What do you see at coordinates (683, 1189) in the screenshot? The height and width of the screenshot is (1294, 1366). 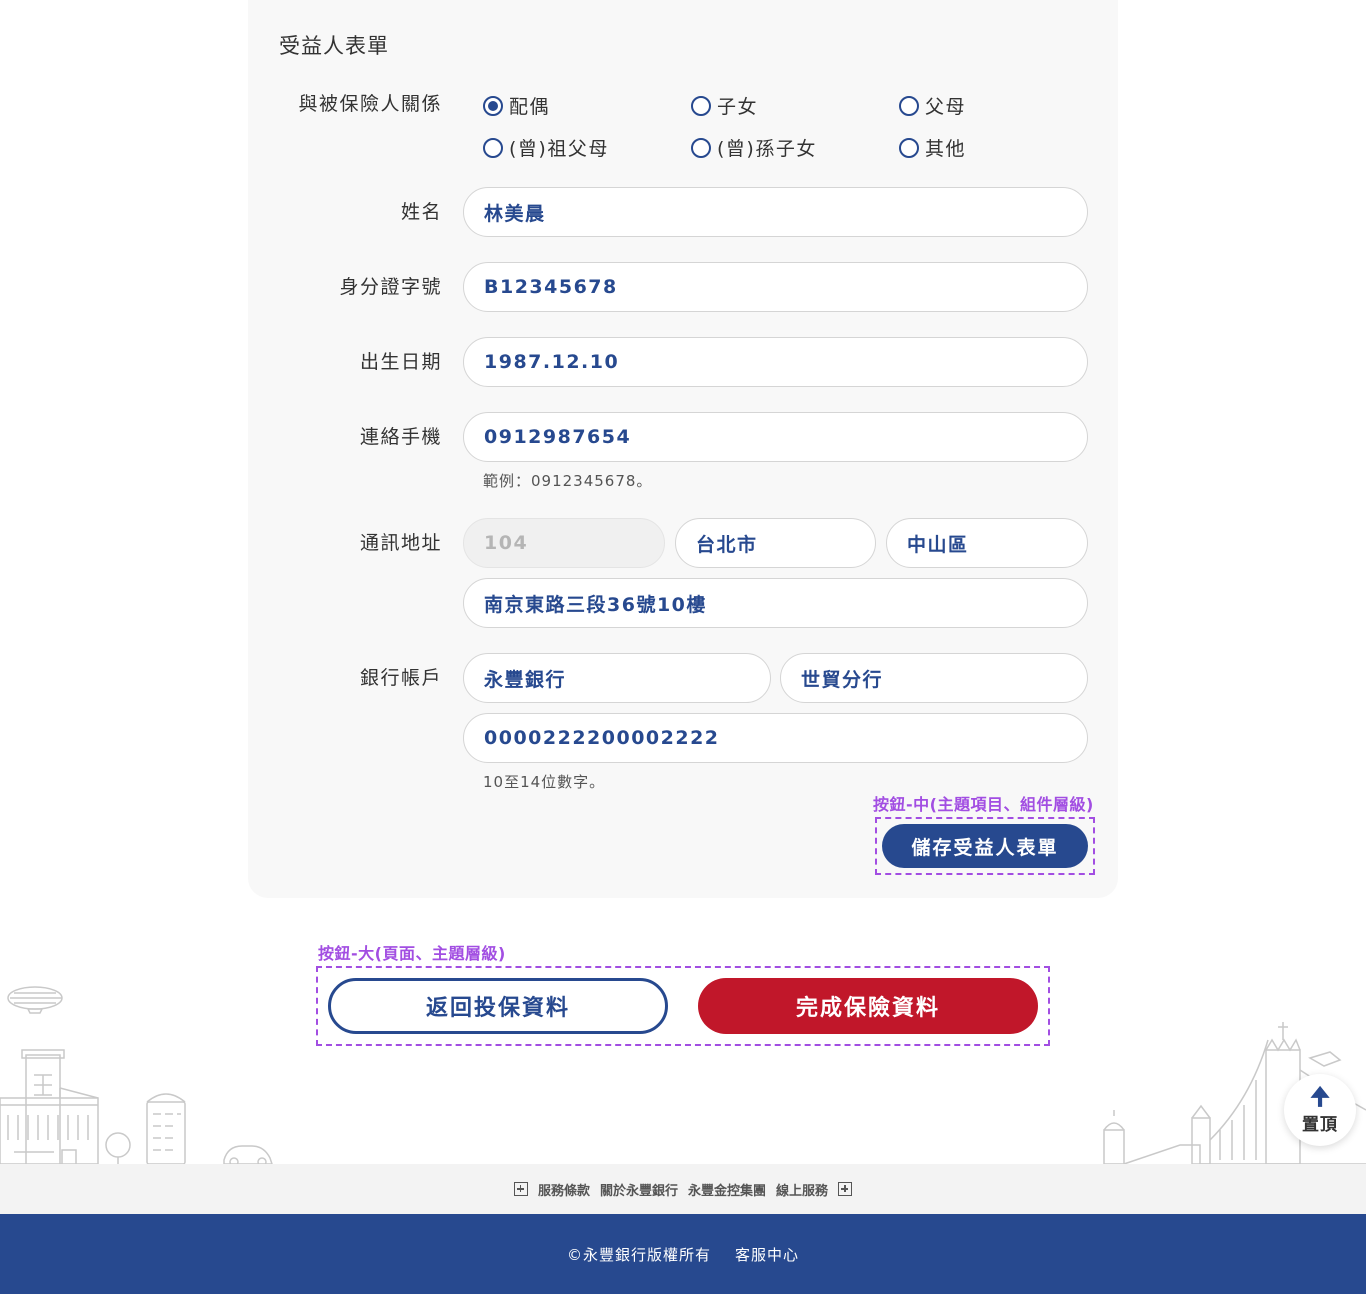 I see `footer-links-bar: 服務條款 關於永豐銀行 永豐金控集團 線上服務` at bounding box center [683, 1189].